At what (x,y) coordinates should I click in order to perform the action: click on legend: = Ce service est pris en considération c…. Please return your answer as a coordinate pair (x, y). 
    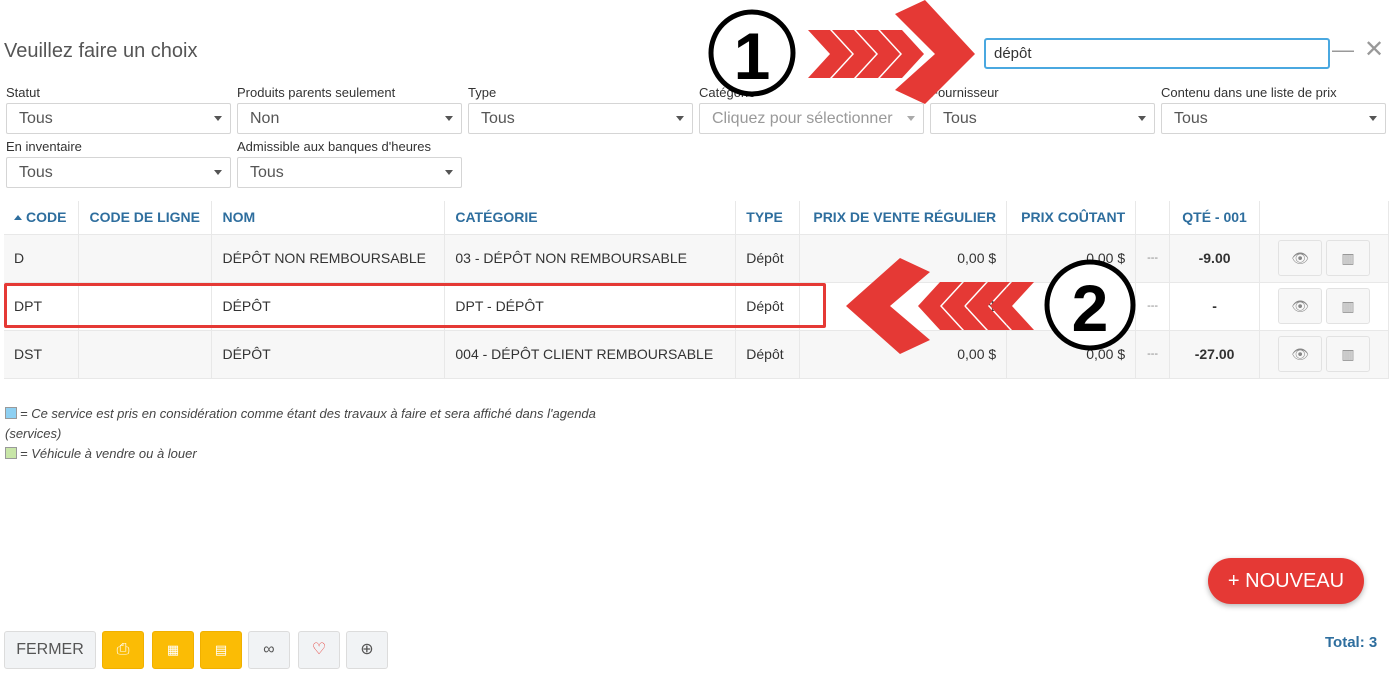
    Looking at the image, I should click on (300, 434).